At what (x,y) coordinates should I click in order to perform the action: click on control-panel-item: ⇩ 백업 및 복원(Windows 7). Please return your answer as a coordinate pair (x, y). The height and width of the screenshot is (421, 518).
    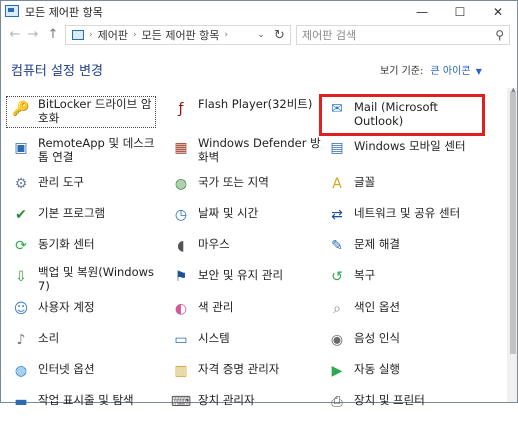
    Looking at the image, I should click on (84, 280).